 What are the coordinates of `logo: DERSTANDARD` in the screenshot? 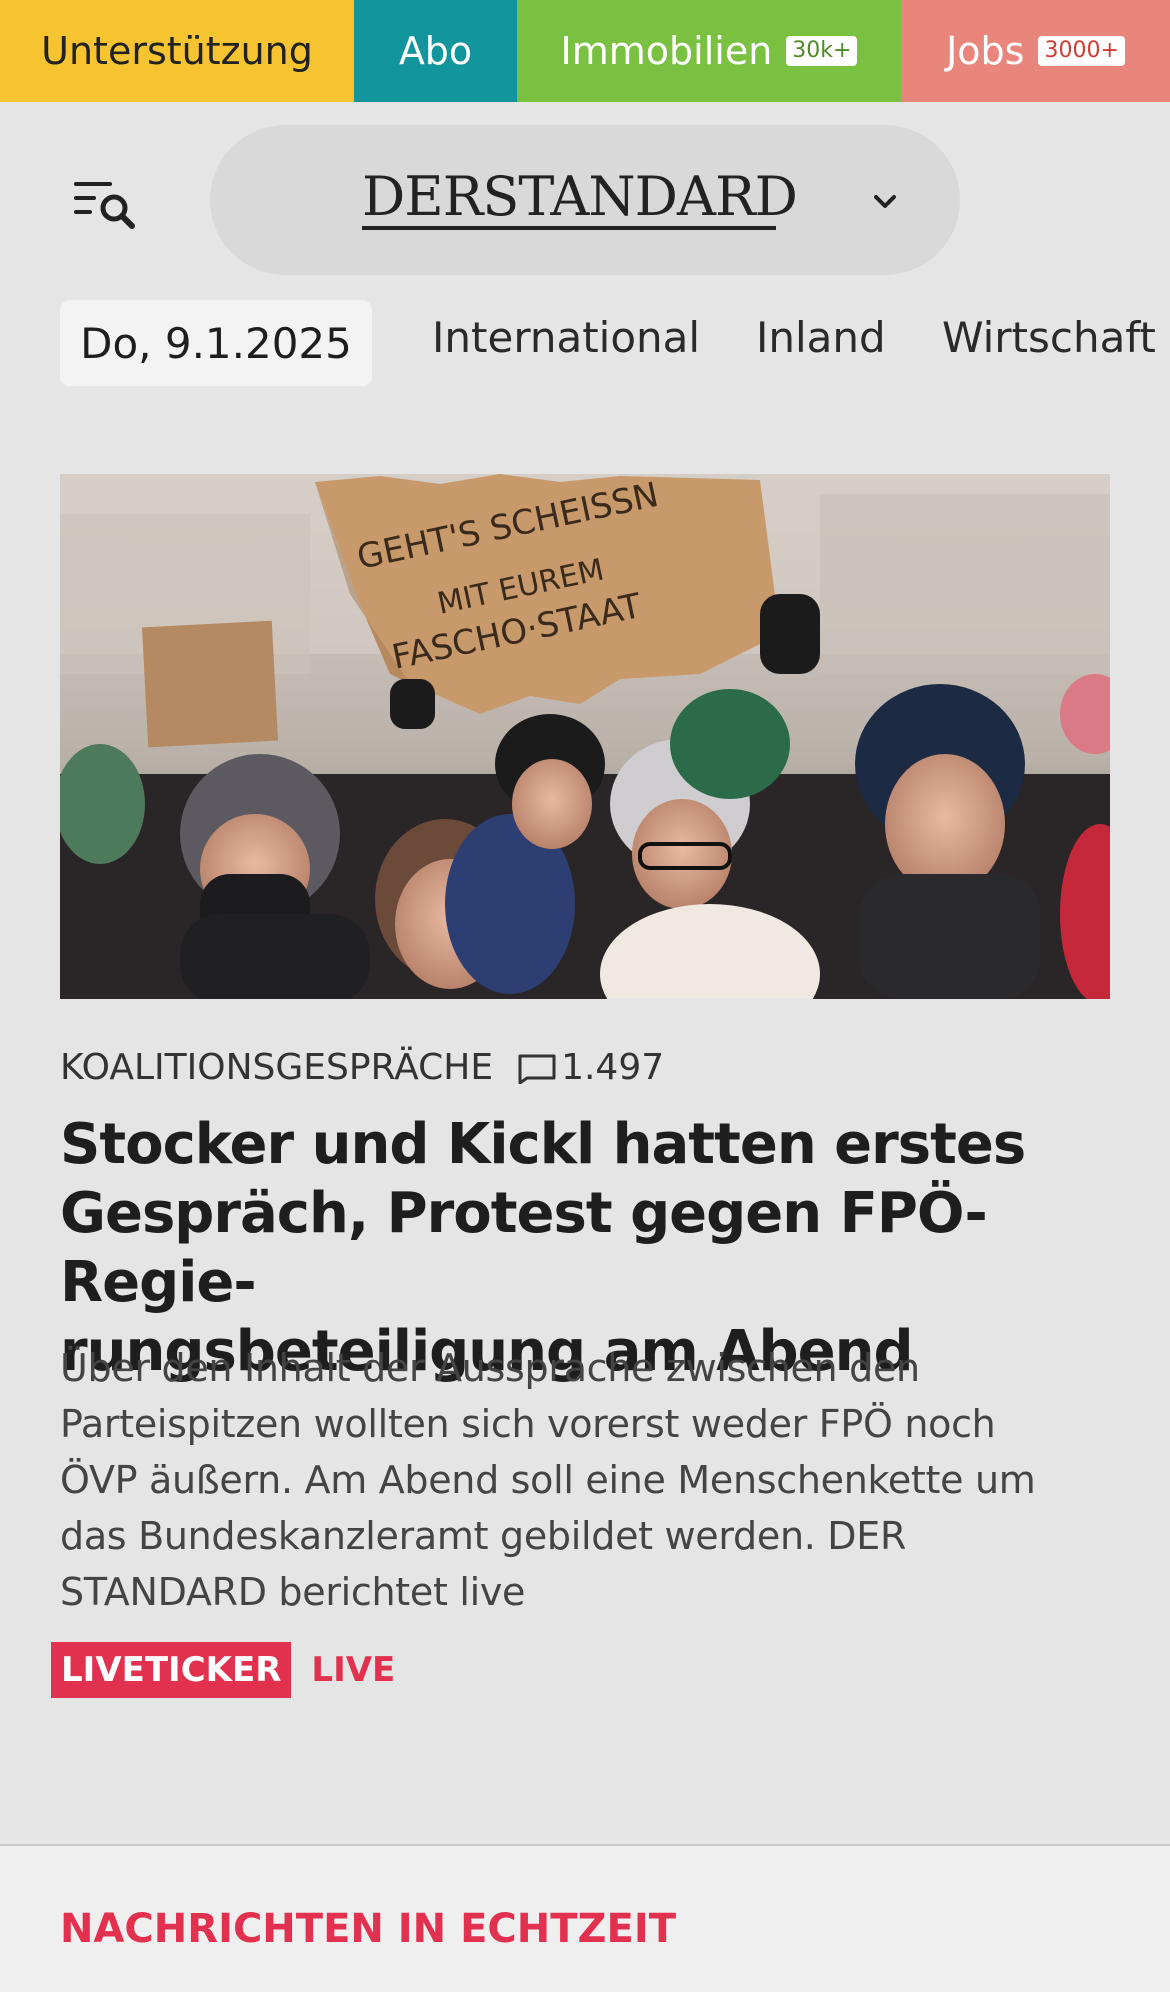 It's located at (580, 196).